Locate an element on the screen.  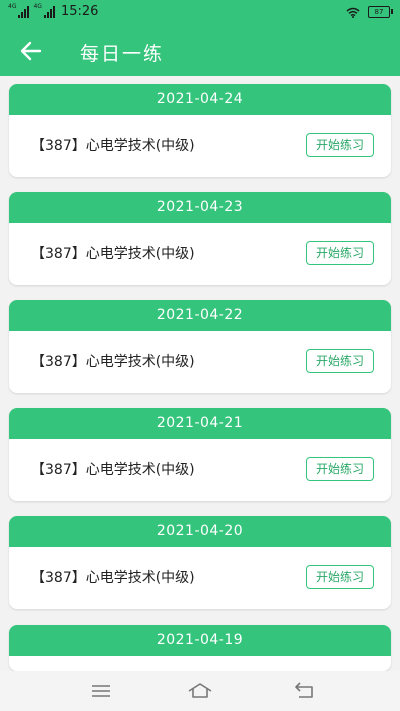
app-header: 每日一练 is located at coordinates (200, 51).